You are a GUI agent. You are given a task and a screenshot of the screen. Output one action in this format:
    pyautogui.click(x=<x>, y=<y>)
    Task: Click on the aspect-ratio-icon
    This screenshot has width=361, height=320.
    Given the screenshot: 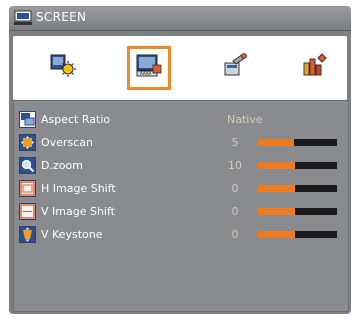 What is the action you would take?
    pyautogui.click(x=27, y=119)
    